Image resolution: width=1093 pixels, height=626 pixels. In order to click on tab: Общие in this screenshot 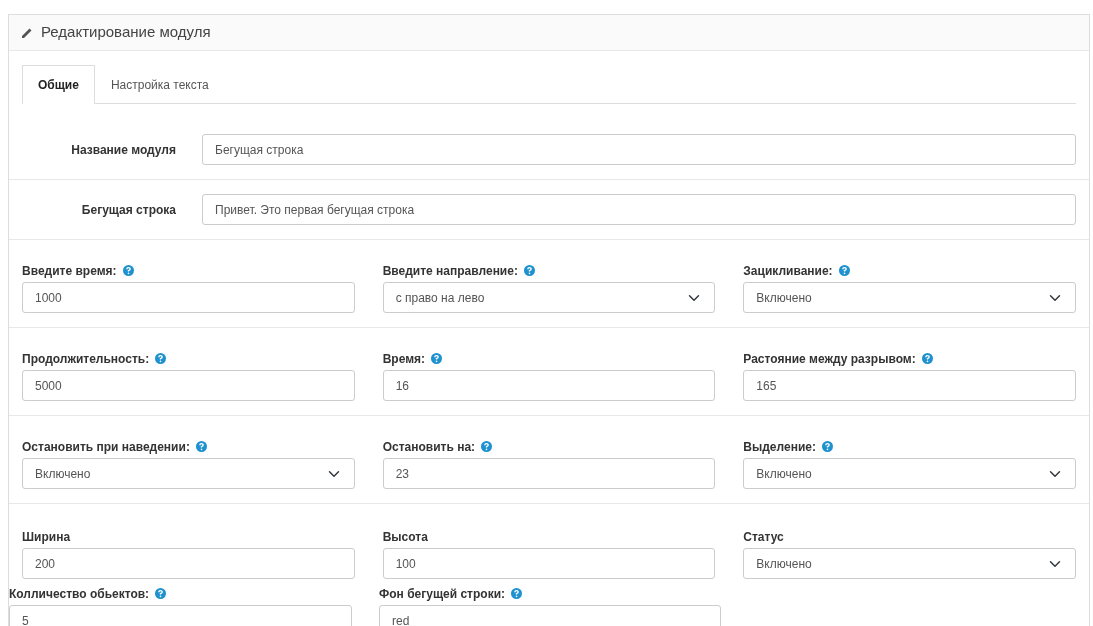, I will do `click(58, 84)`.